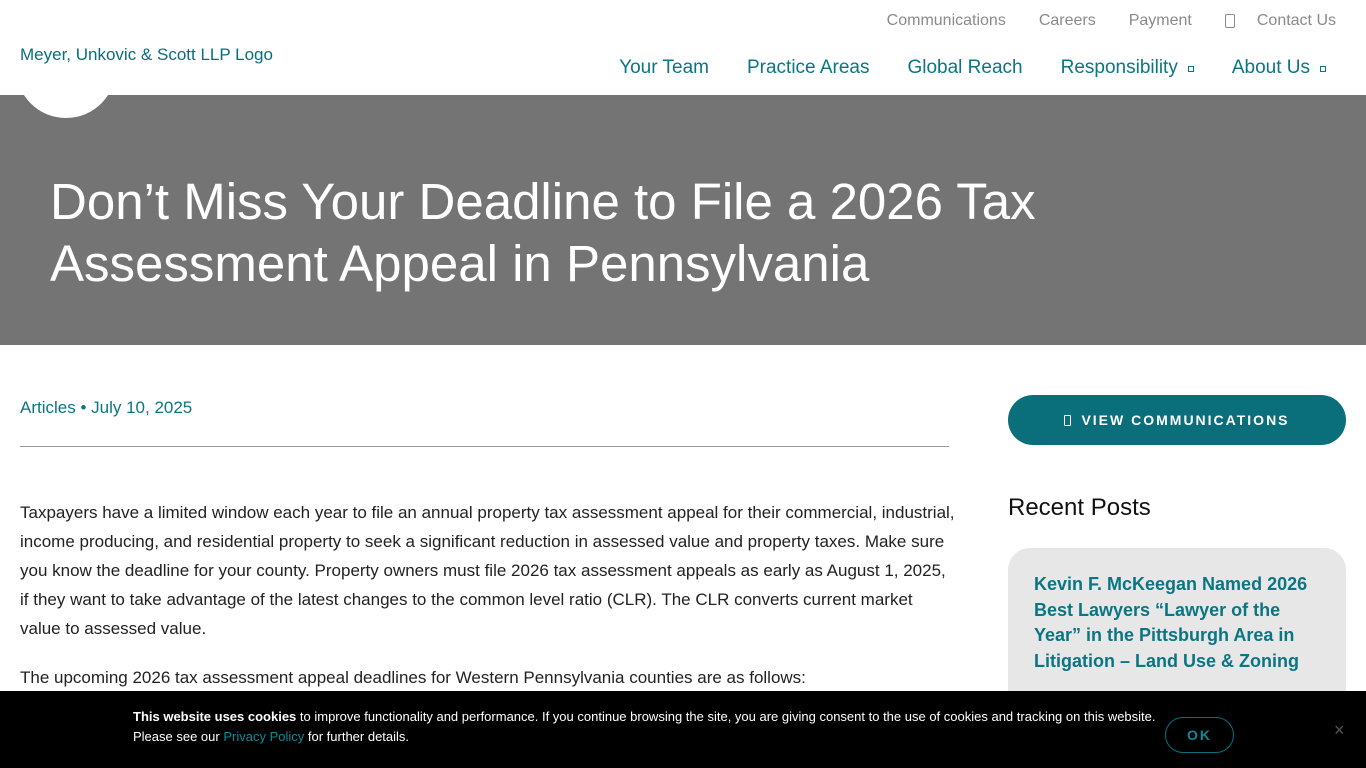 This screenshot has width=1366, height=768. What do you see at coordinates (1119, 67) in the screenshot?
I see `nav-responsibility-label: Responsibility` at bounding box center [1119, 67].